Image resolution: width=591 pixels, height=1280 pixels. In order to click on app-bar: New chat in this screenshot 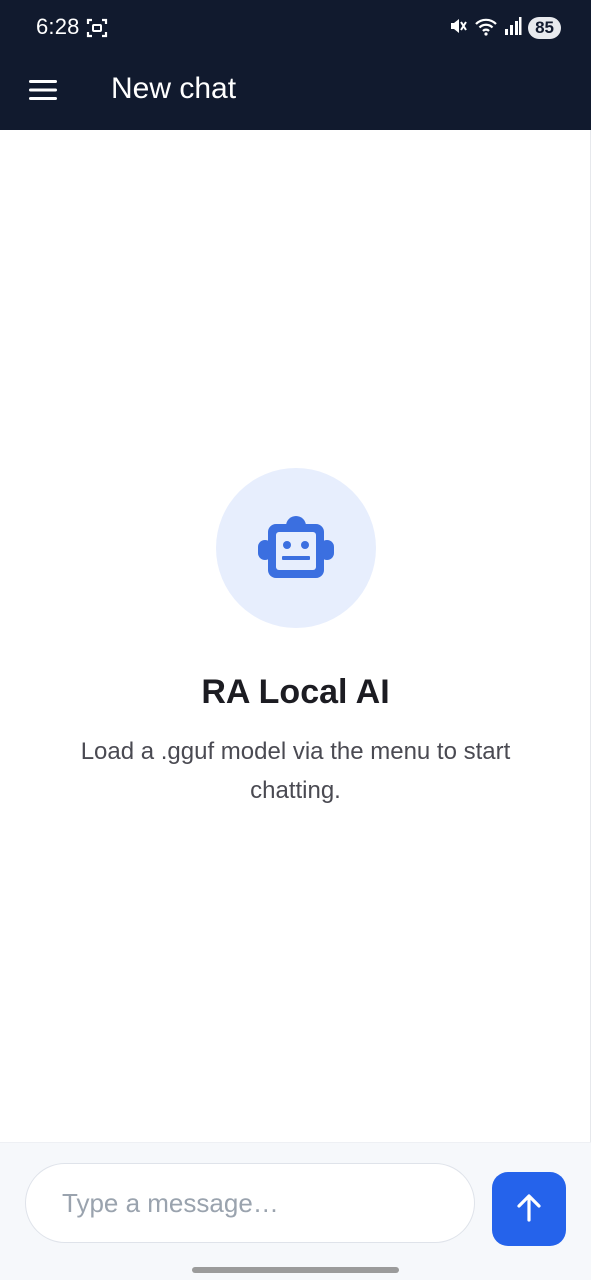, I will do `click(295, 93)`.